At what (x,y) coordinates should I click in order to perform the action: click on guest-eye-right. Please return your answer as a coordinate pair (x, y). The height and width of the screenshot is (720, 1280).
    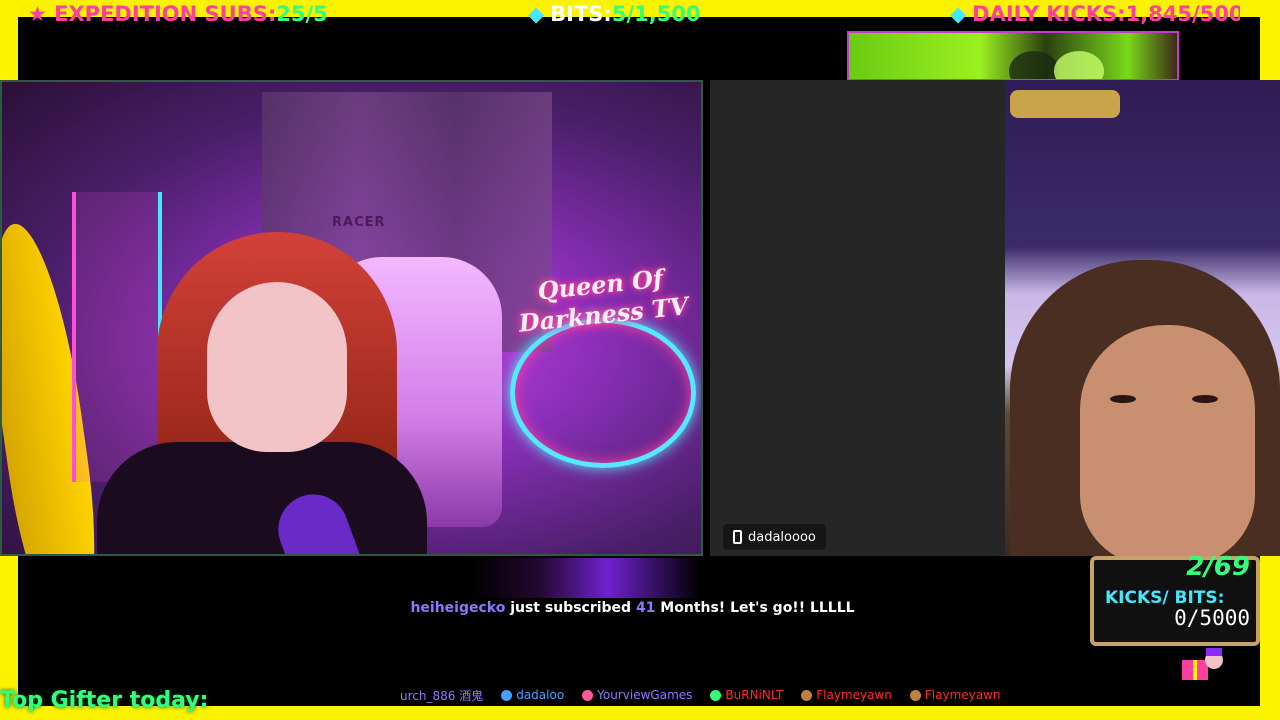
    Looking at the image, I should click on (1205, 399).